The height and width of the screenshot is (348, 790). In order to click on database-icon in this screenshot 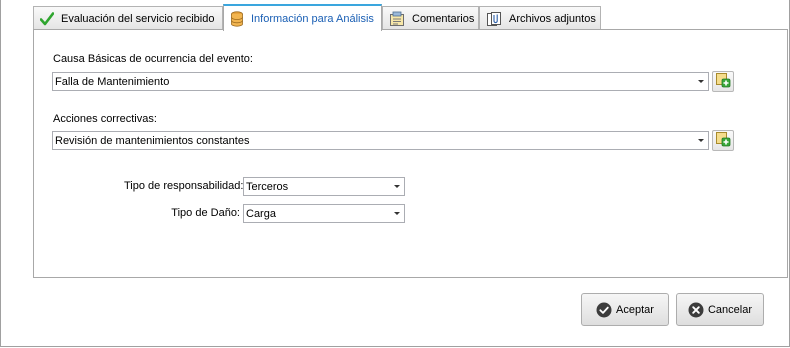, I will do `click(237, 18)`.